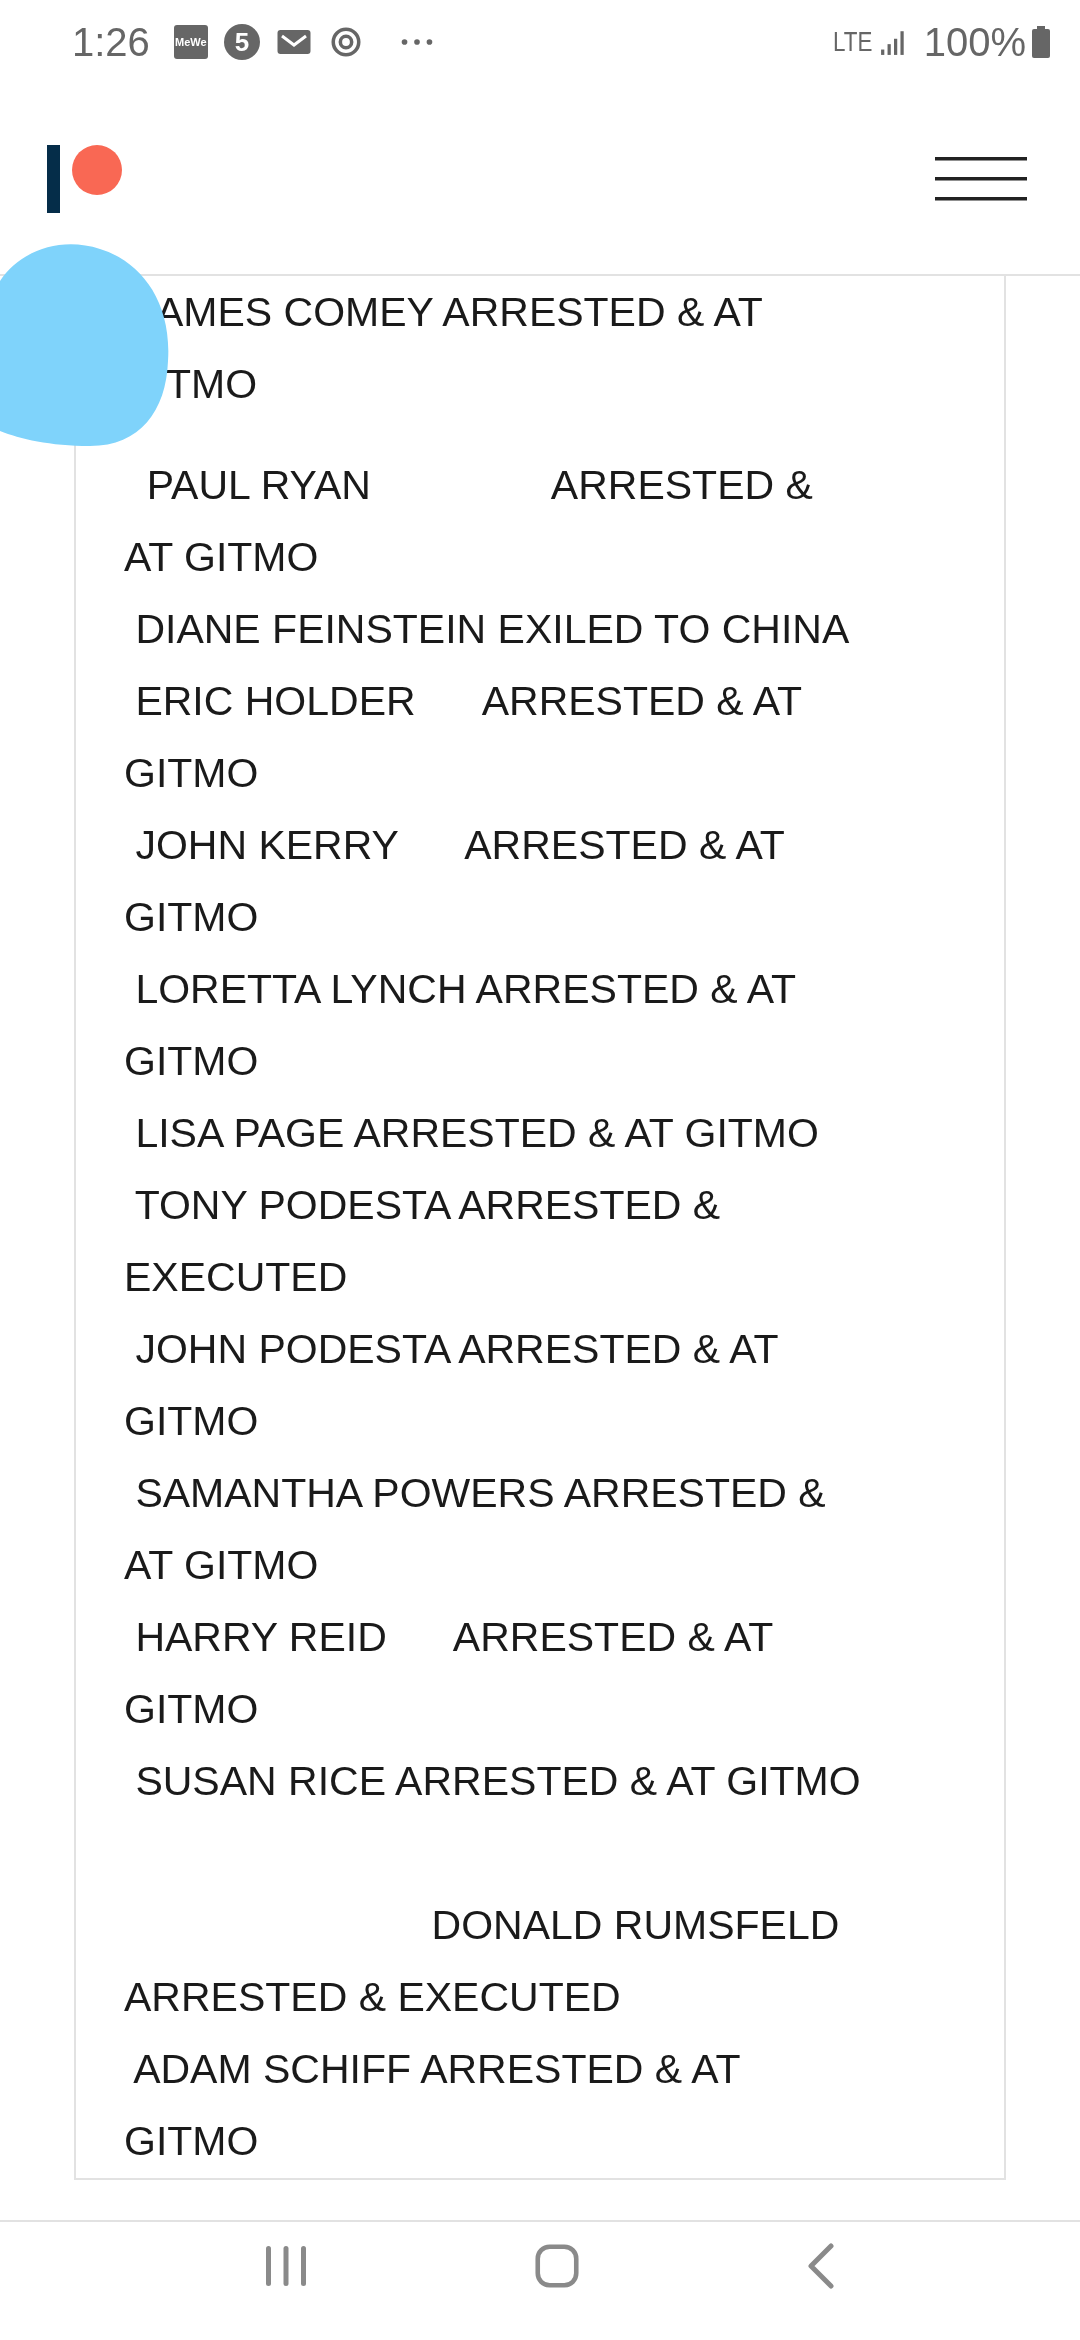 The height and width of the screenshot is (2340, 1080). Describe the element at coordinates (211, 384) in the screenshot. I see `post-text-line: TMO` at that location.